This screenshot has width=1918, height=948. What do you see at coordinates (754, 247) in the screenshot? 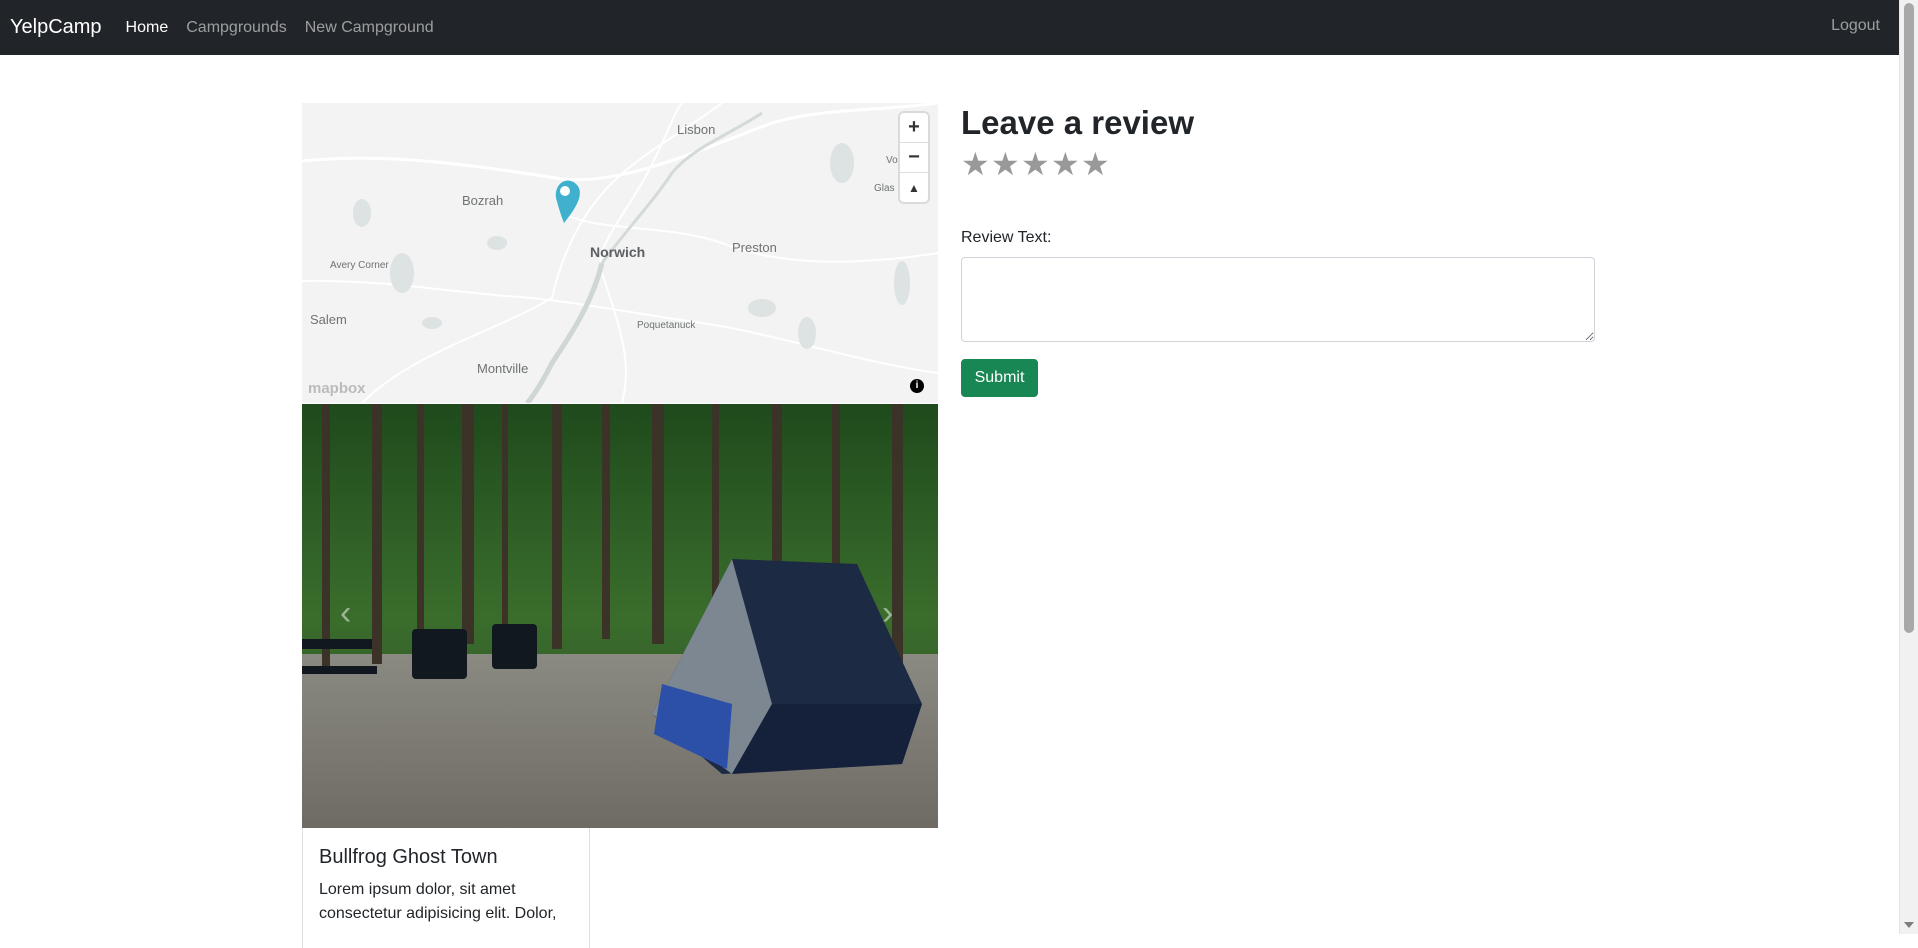
I see `map-label-preston: Preston` at bounding box center [754, 247].